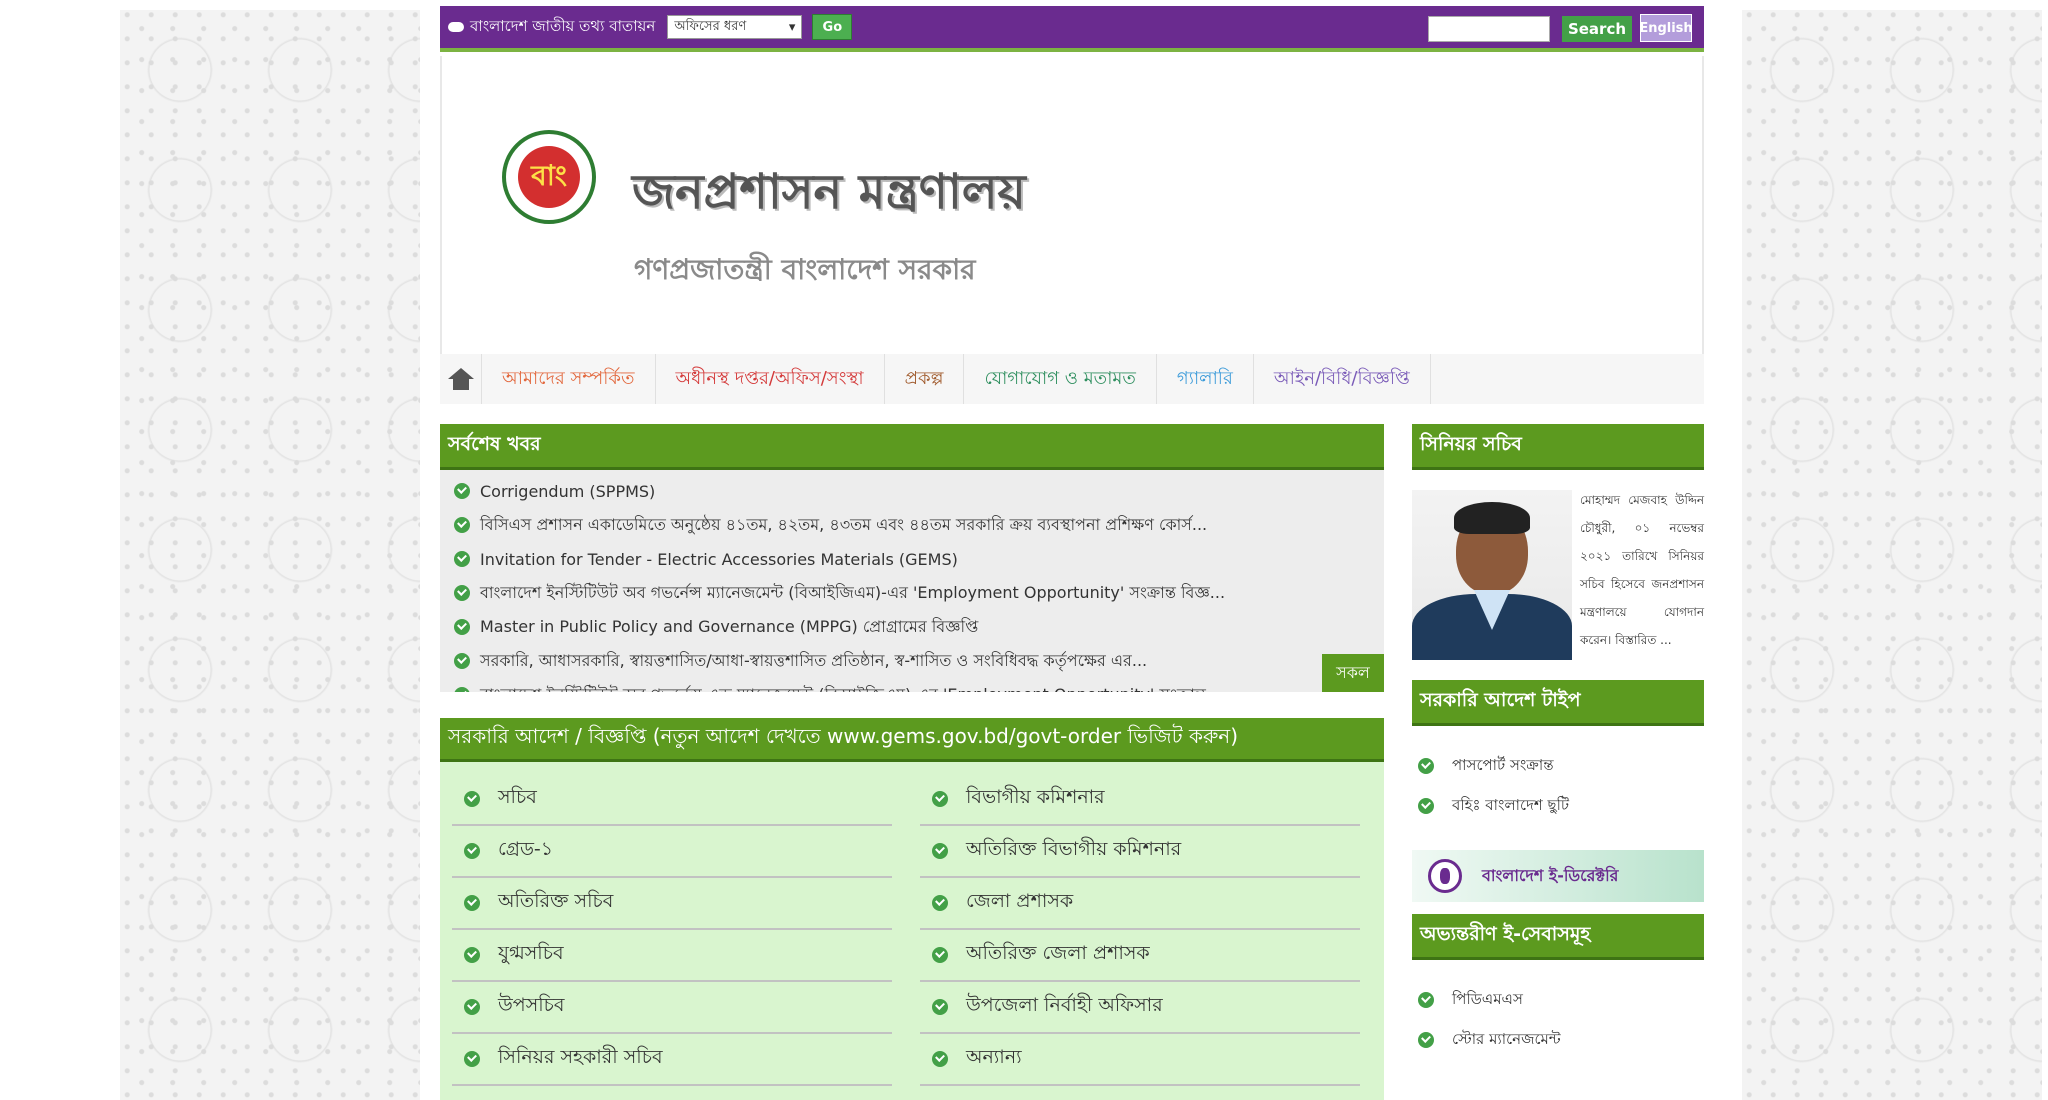  I want to click on portal-link: বাংলাদেশ জাতীয় তথ্য বাতায়ন, so click(551, 27).